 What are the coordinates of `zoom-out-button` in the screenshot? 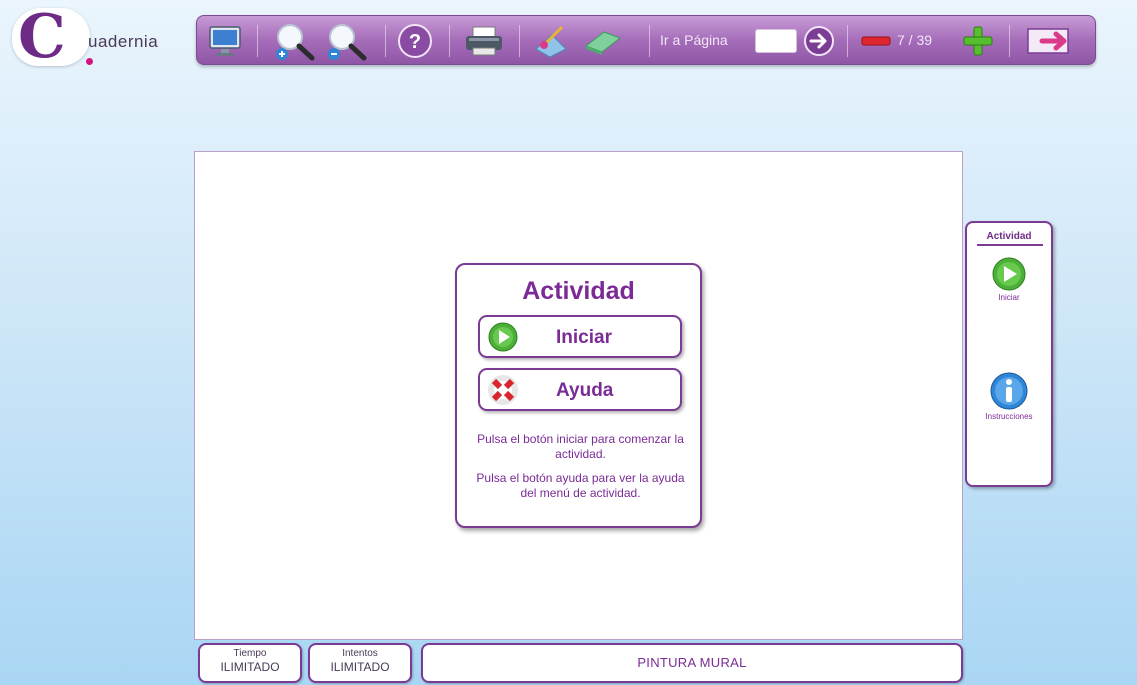 It's located at (347, 41).